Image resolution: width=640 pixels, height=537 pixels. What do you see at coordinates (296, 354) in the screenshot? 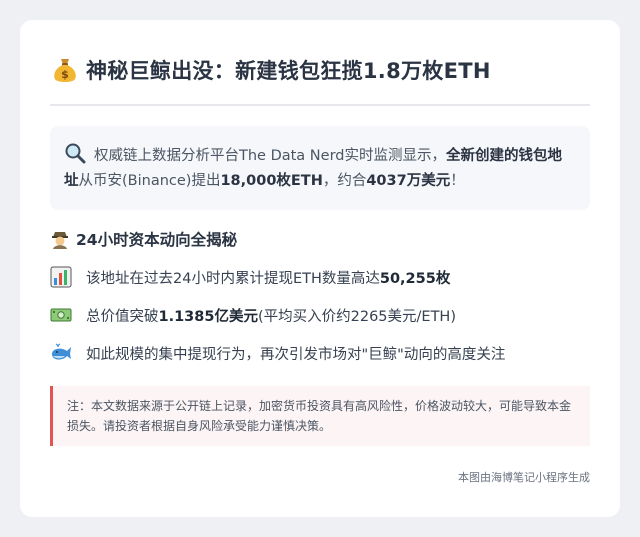
I see `bullet-3-text: 如此规模的集中提现行为，再次引发市场对"巨鲸"动向的高度关注` at bounding box center [296, 354].